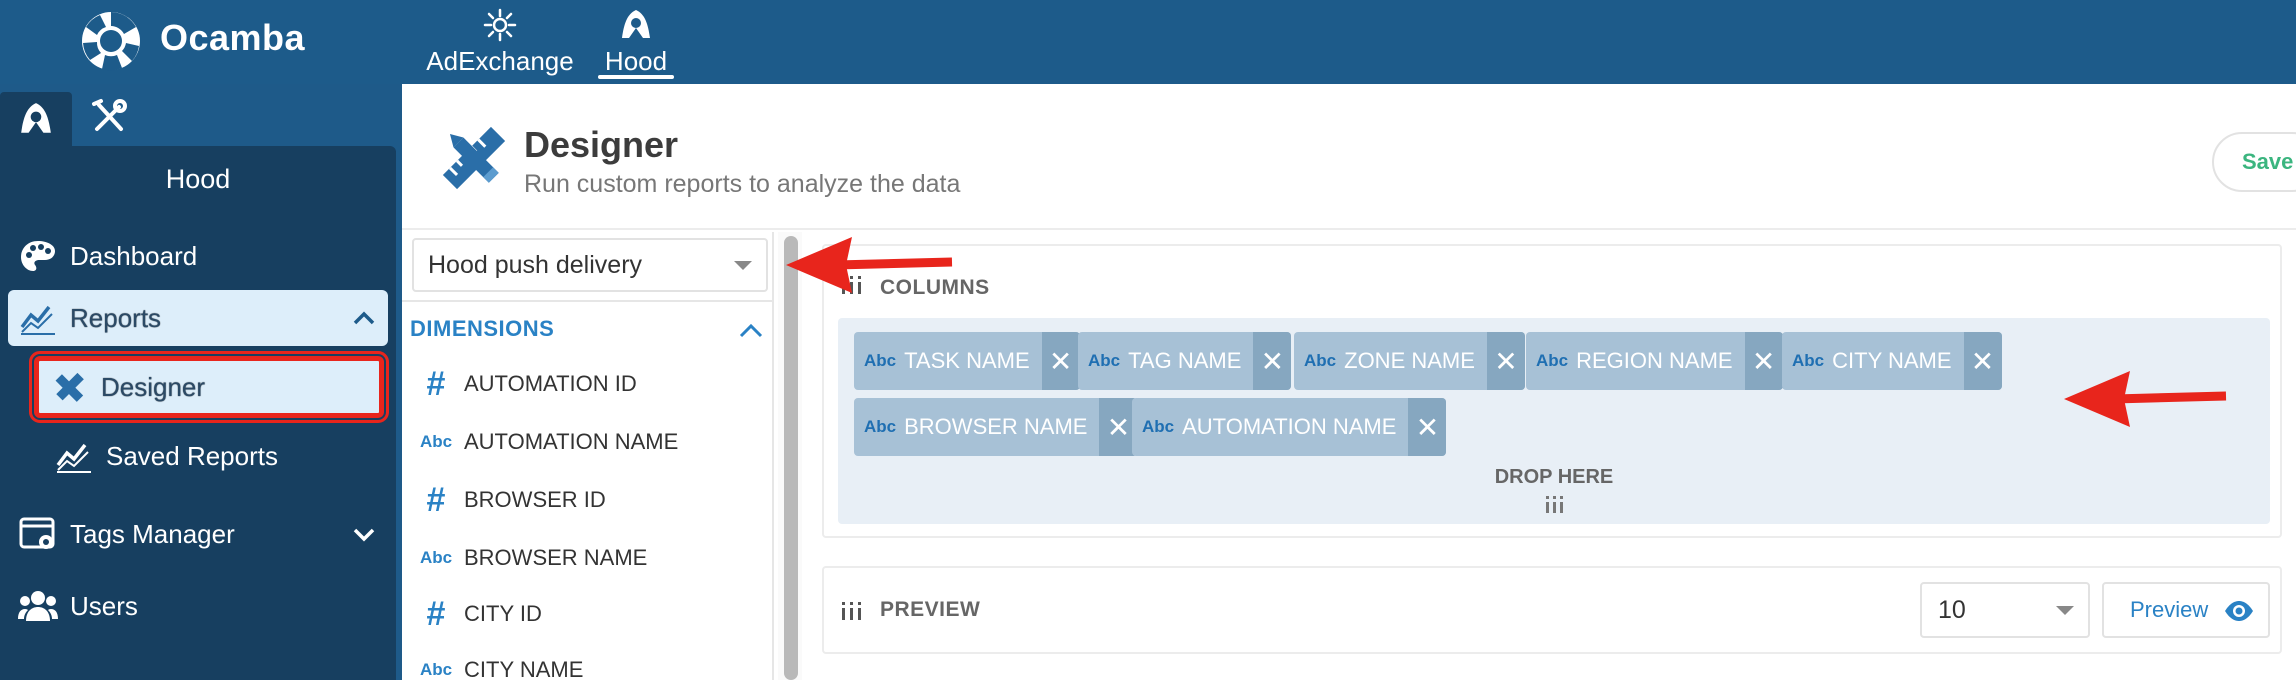 Image resolution: width=2296 pixels, height=690 pixels. I want to click on dimension-item: # BROWSER ID, so click(513, 500).